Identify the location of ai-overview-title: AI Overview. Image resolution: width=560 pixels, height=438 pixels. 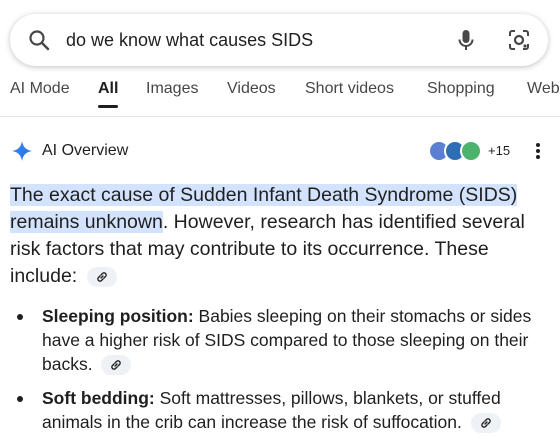
(85, 150).